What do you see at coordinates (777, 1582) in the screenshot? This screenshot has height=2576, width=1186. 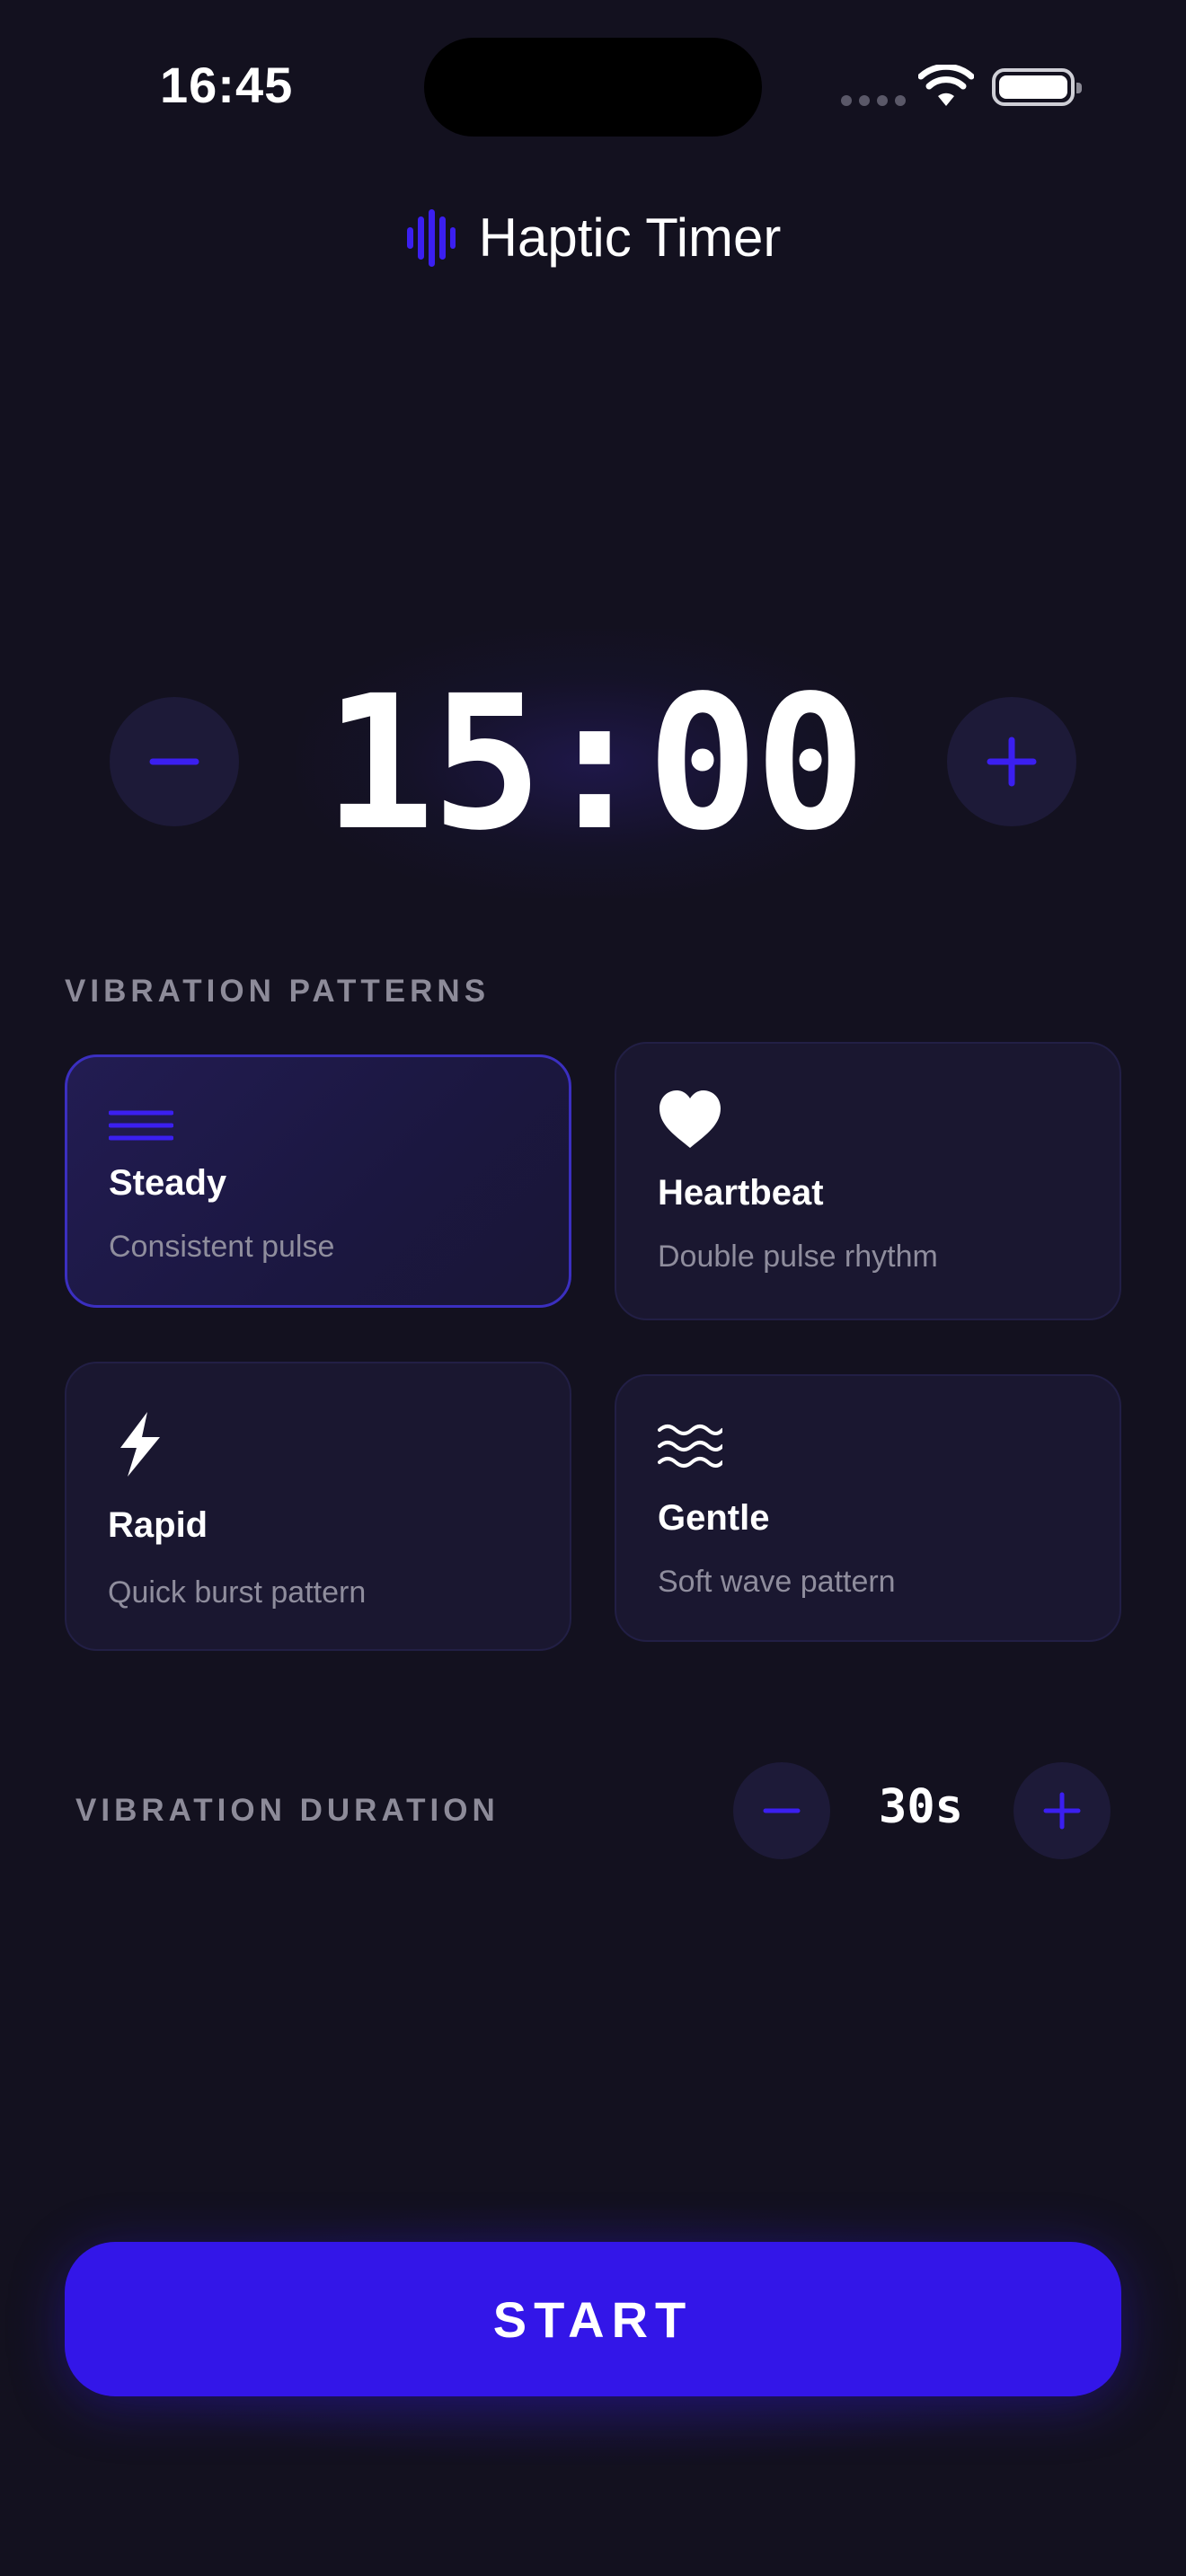 I see `pattern-description: Soft wave pattern` at bounding box center [777, 1582].